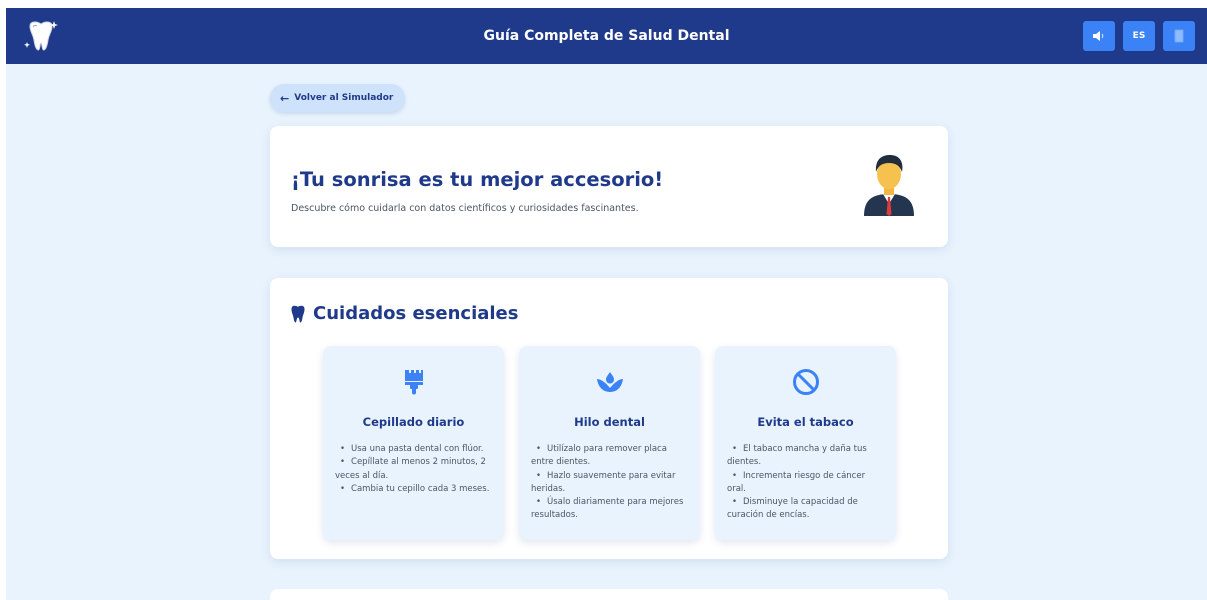 Image resolution: width=1207 pixels, height=600 pixels. I want to click on audio-button, so click(1099, 36).